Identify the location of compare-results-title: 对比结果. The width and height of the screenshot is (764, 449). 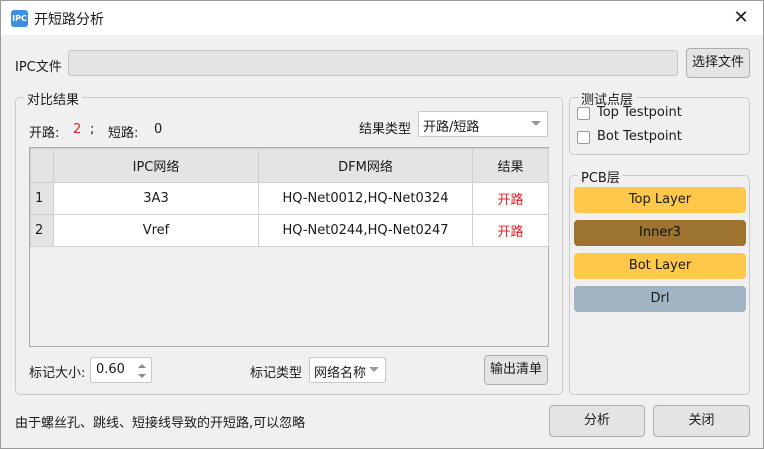
(53, 98).